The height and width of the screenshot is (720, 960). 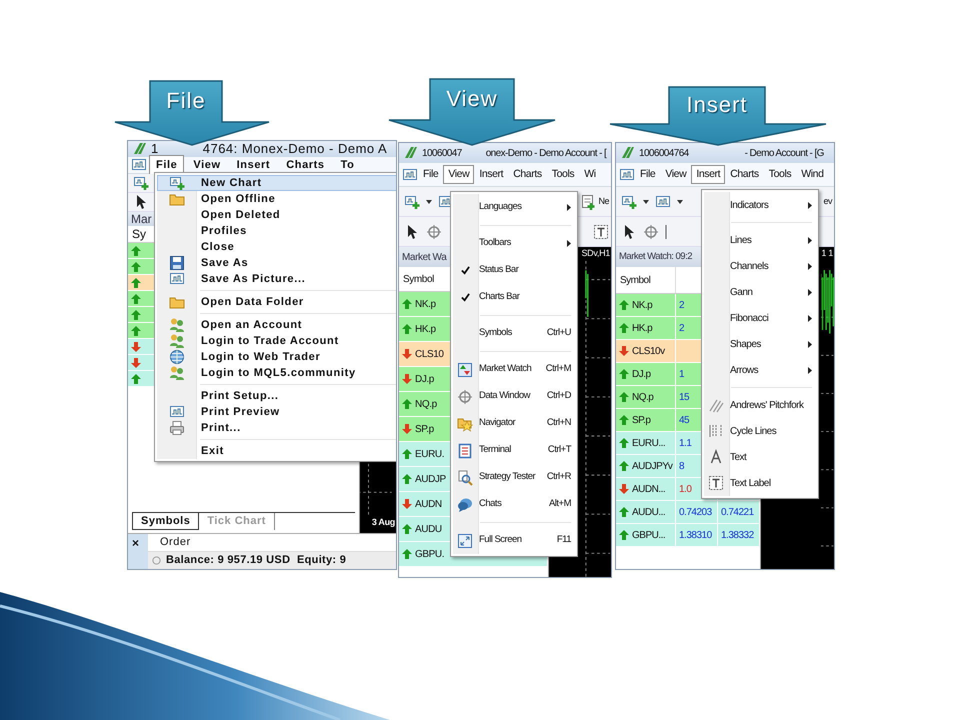 What do you see at coordinates (429, 455) in the screenshot?
I see `symbol-label: EURU.` at bounding box center [429, 455].